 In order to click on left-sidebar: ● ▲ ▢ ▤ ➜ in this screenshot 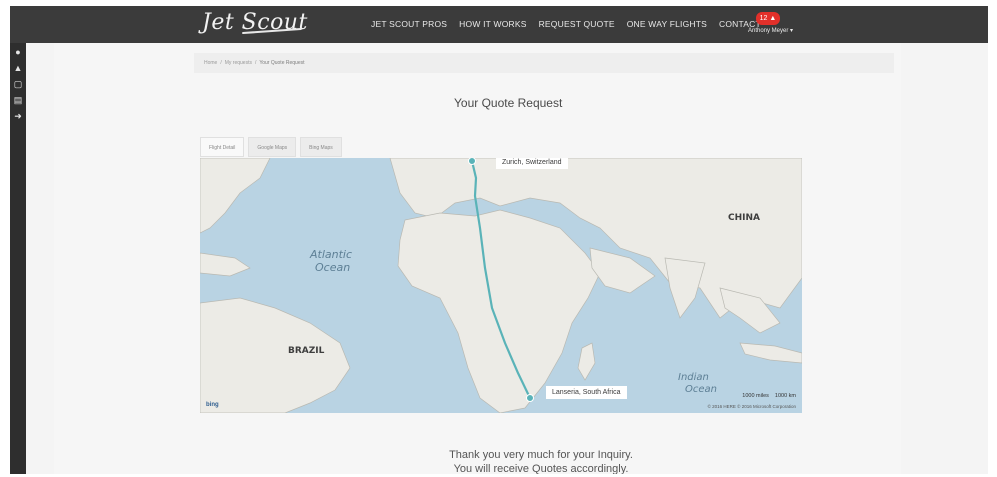, I will do `click(18, 258)`.